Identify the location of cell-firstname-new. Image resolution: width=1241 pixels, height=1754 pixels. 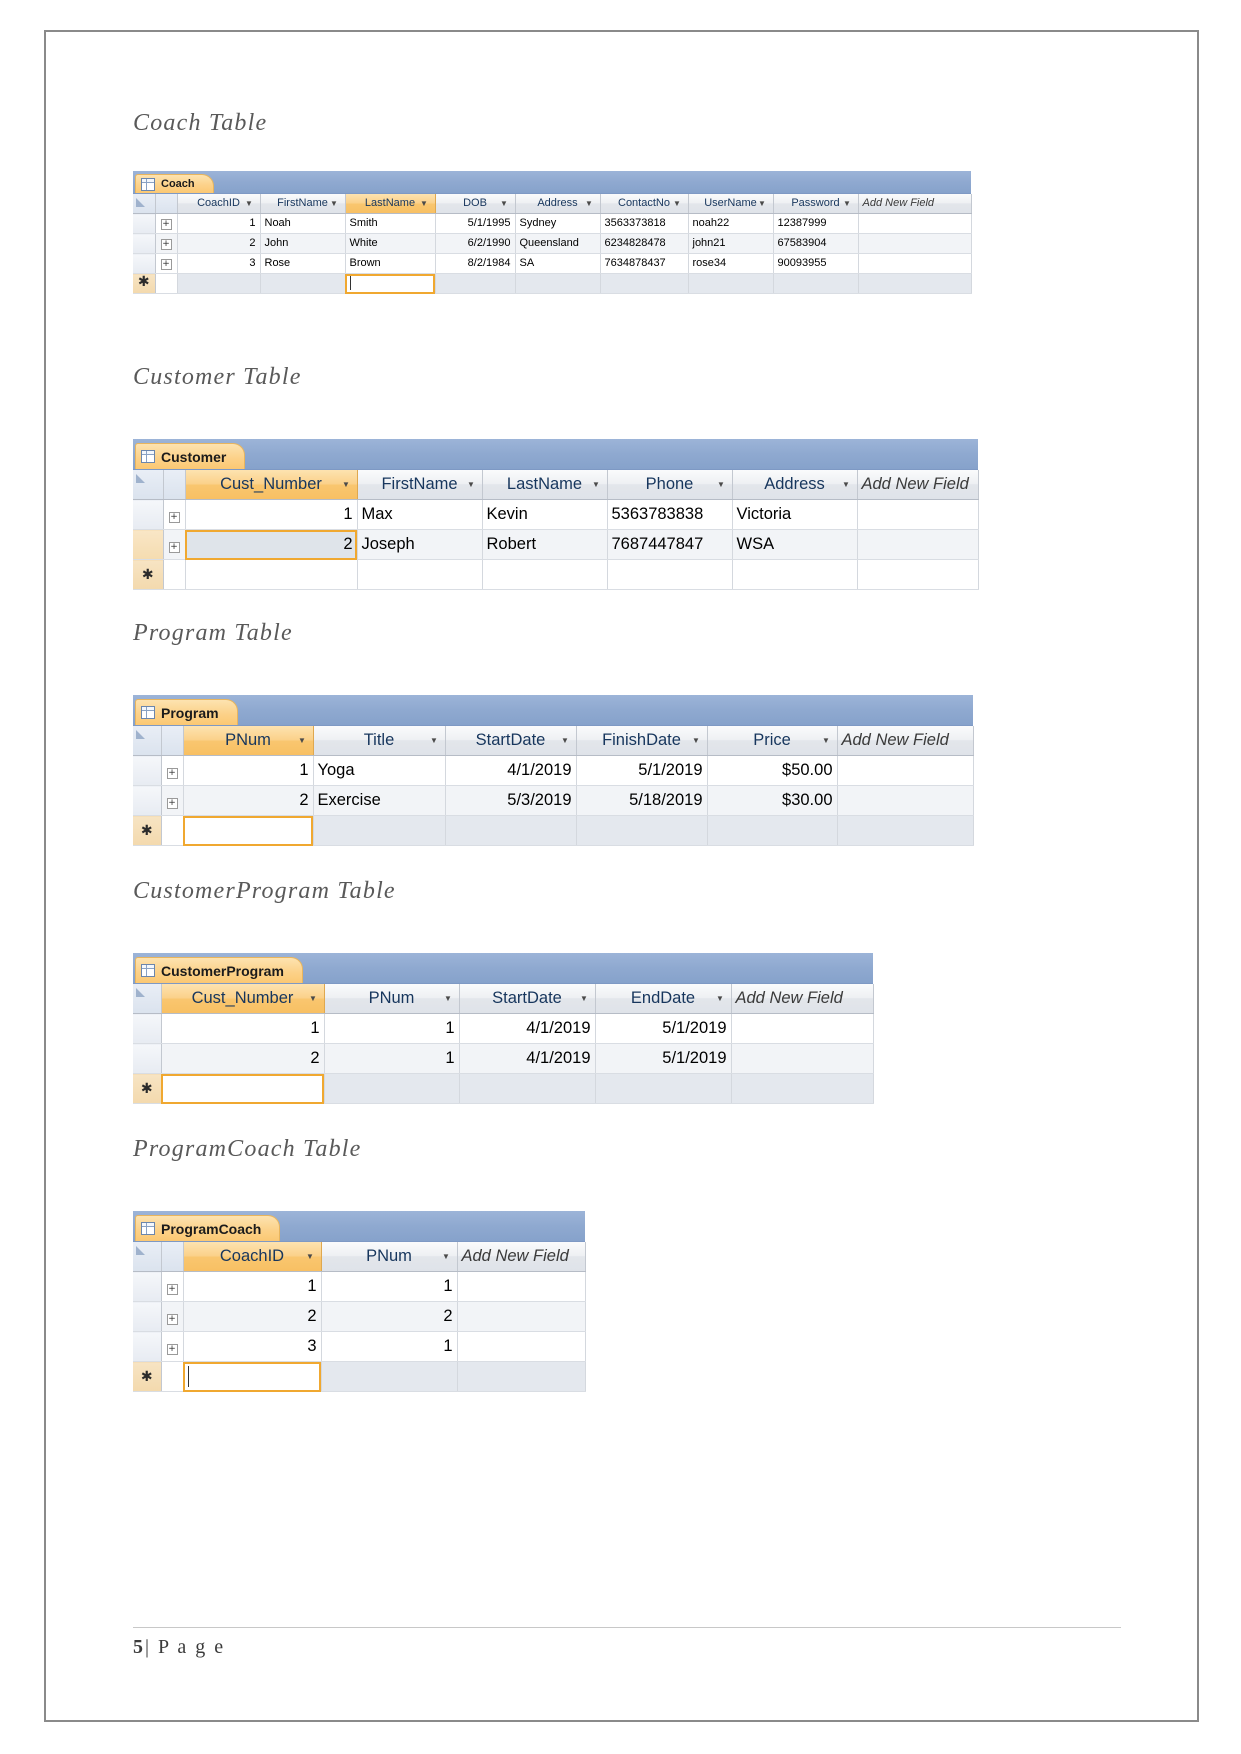
(420, 574).